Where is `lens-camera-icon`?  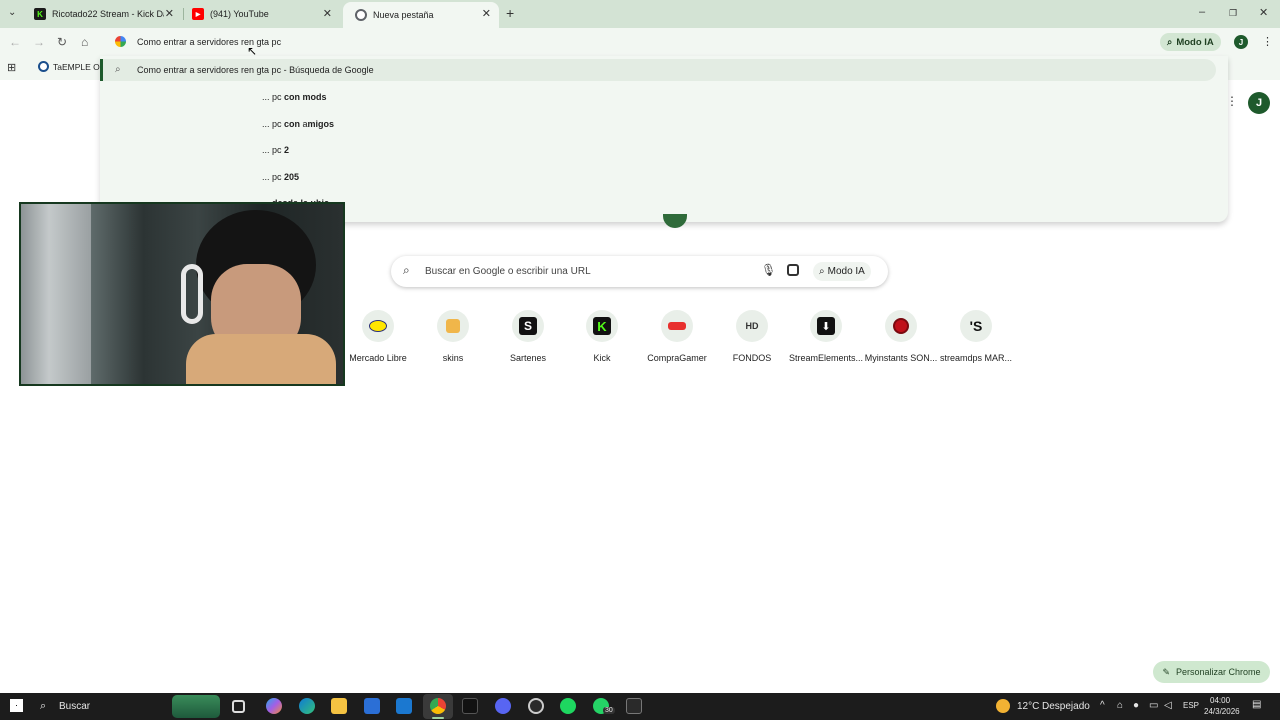
lens-camera-icon is located at coordinates (793, 270).